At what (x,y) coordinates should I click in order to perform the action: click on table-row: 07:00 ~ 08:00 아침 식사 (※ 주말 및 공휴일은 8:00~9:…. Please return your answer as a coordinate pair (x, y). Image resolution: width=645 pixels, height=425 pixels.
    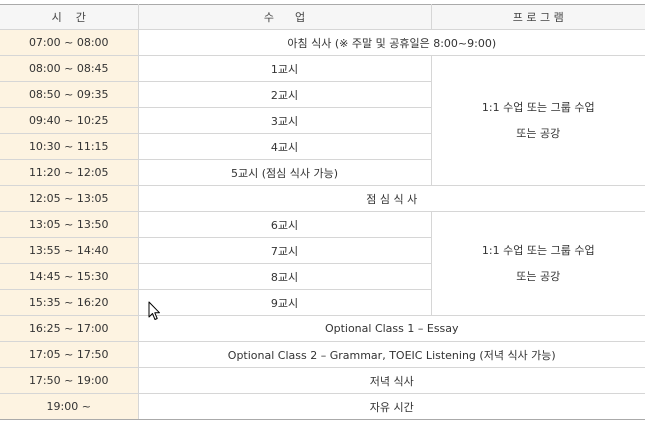
    Looking at the image, I should click on (322, 42).